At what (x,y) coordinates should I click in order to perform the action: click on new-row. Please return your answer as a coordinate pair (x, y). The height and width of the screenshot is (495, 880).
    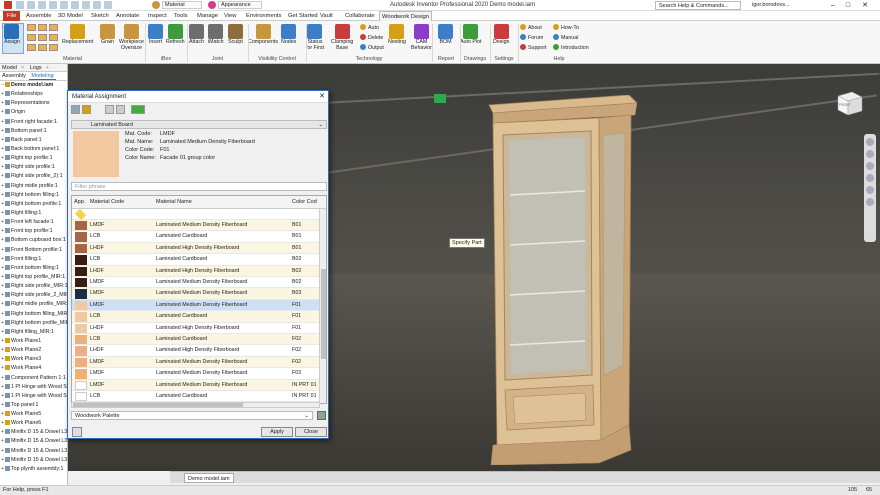
    Looking at the image, I should click on (196, 214).